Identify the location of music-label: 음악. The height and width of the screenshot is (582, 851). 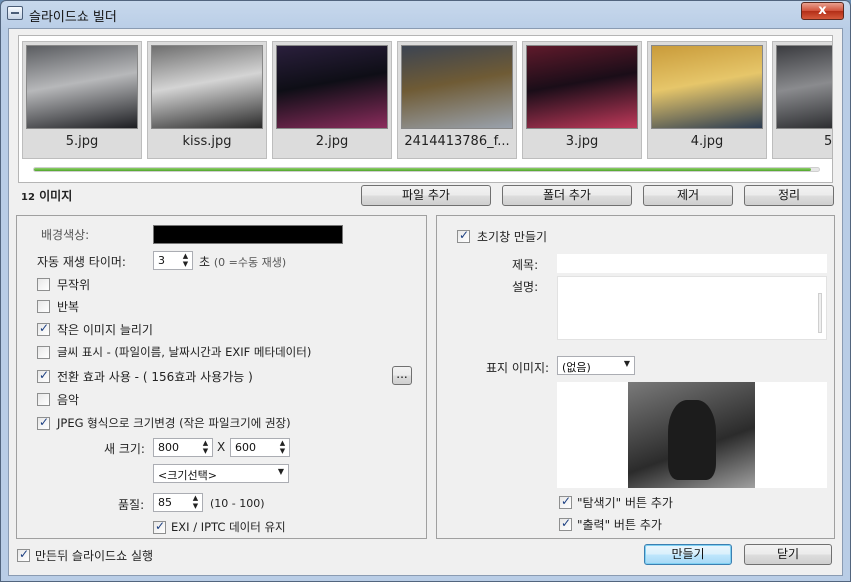
(68, 400).